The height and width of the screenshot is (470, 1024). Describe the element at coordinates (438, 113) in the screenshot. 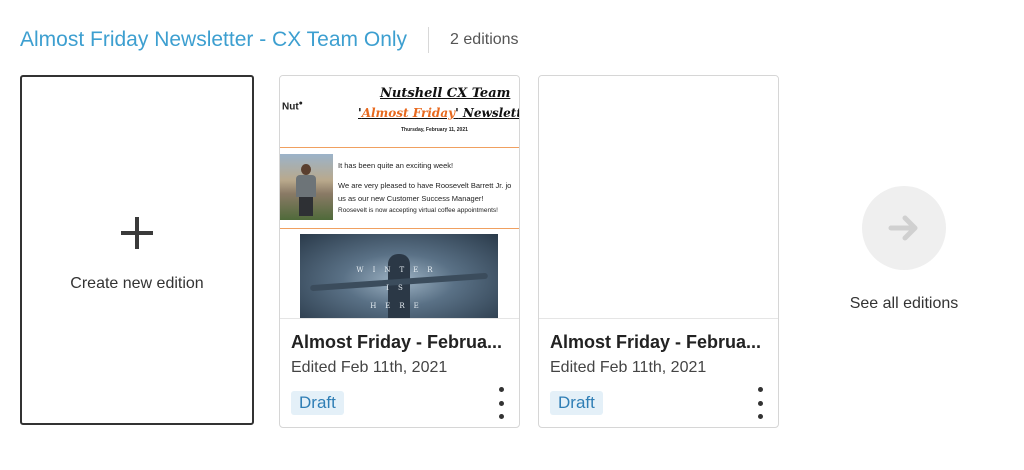

I see `newsletter-subheading: 'Almost Friday' Newsletter` at that location.